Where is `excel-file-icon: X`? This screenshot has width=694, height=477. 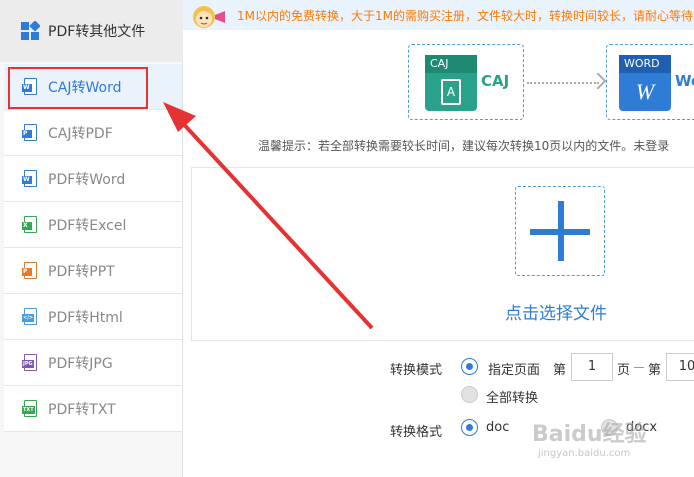
excel-file-icon: X is located at coordinates (30, 224).